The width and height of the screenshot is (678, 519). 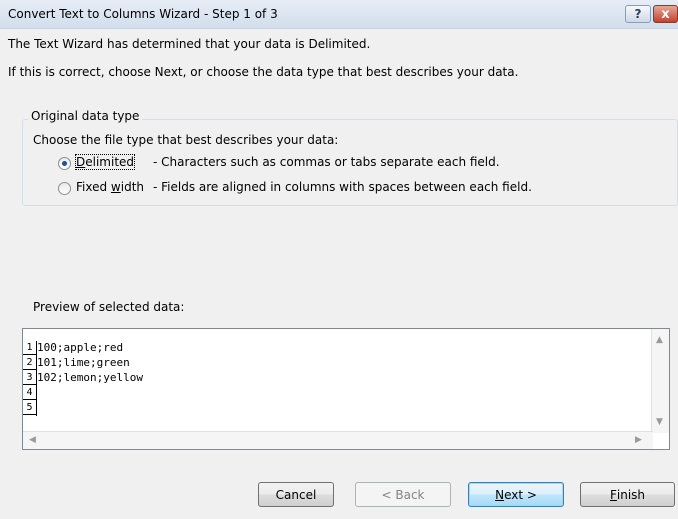 What do you see at coordinates (338, 348) in the screenshot?
I see `preview-row: 1 100;apple;red` at bounding box center [338, 348].